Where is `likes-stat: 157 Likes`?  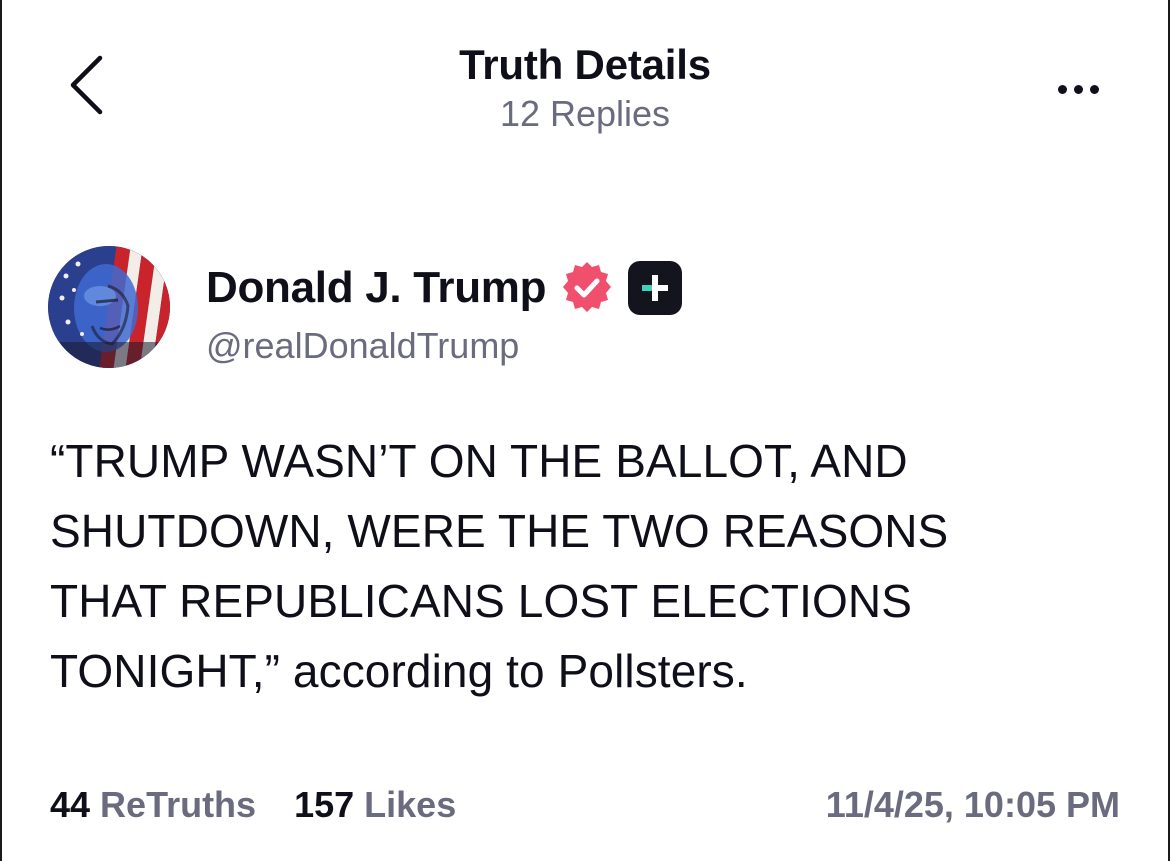
likes-stat: 157 Likes is located at coordinates (375, 805).